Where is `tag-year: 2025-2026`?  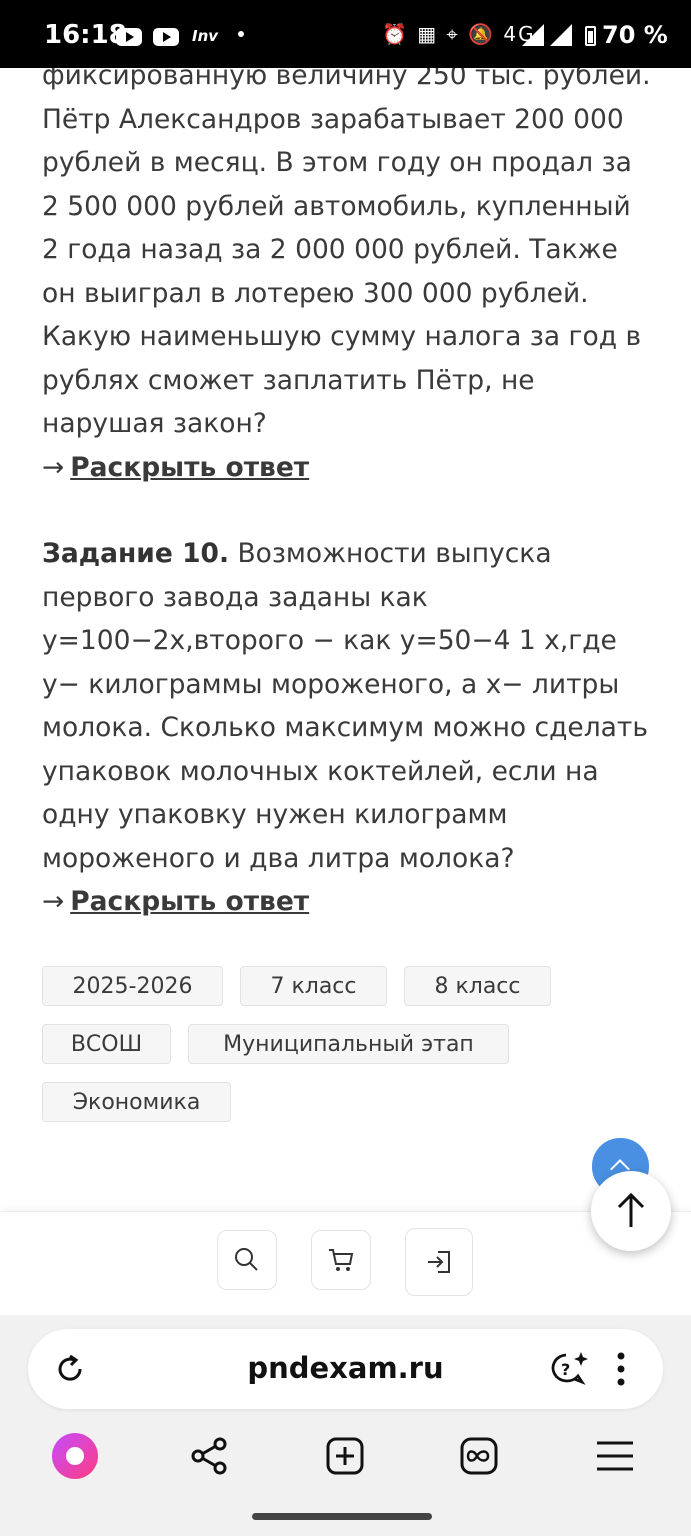 tag-year: 2025-2026 is located at coordinates (132, 986).